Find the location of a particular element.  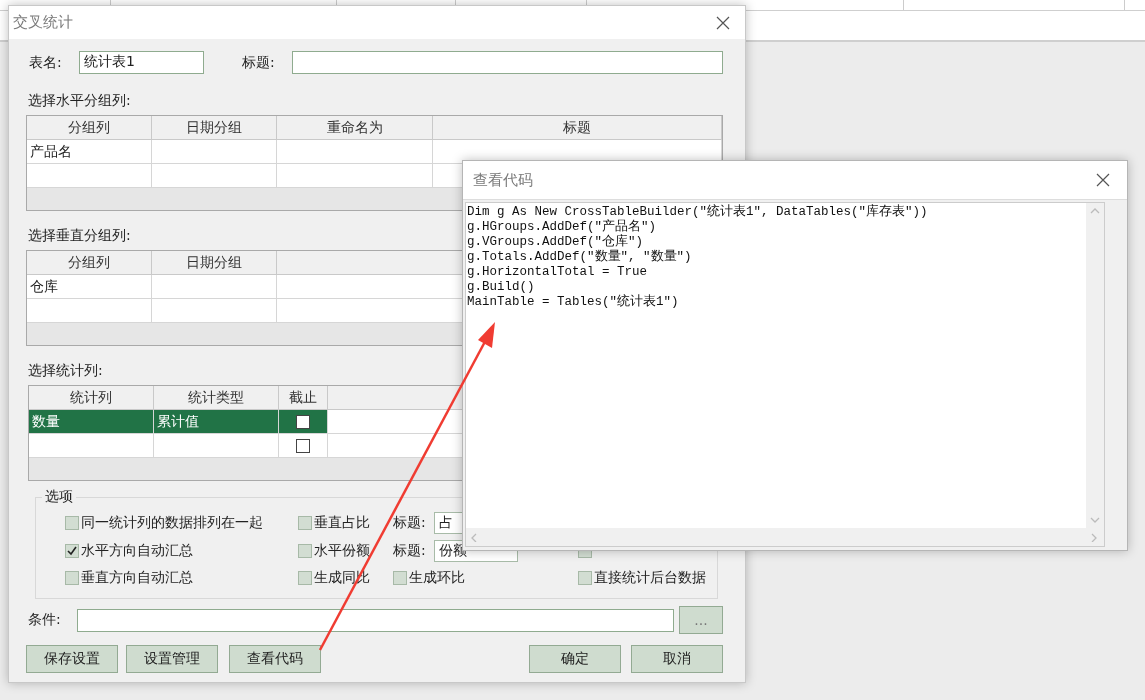

column-header: 统计列 is located at coordinates (91, 398).